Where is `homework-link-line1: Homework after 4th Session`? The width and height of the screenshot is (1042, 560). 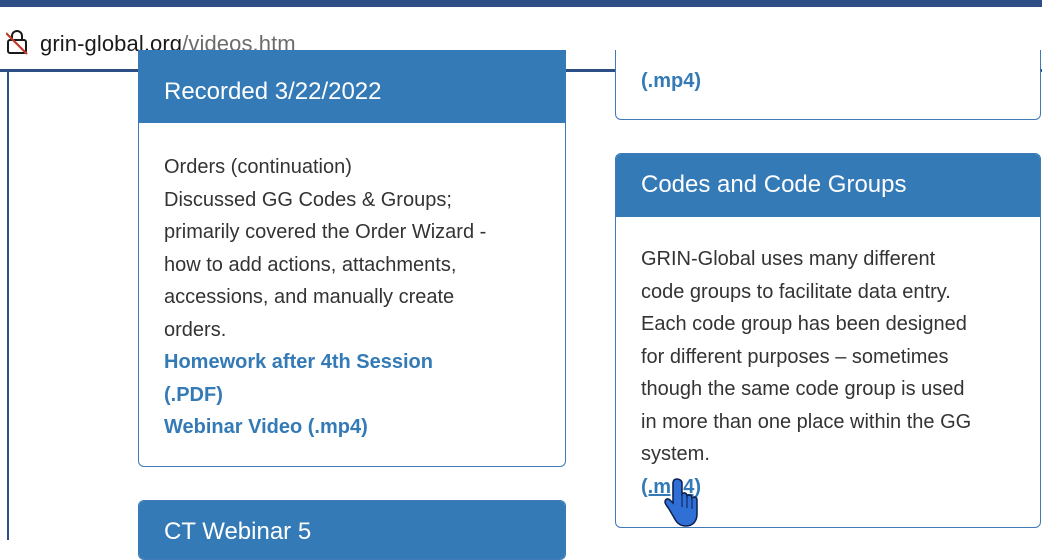
homework-link-line1: Homework after 4th Session is located at coordinates (298, 362).